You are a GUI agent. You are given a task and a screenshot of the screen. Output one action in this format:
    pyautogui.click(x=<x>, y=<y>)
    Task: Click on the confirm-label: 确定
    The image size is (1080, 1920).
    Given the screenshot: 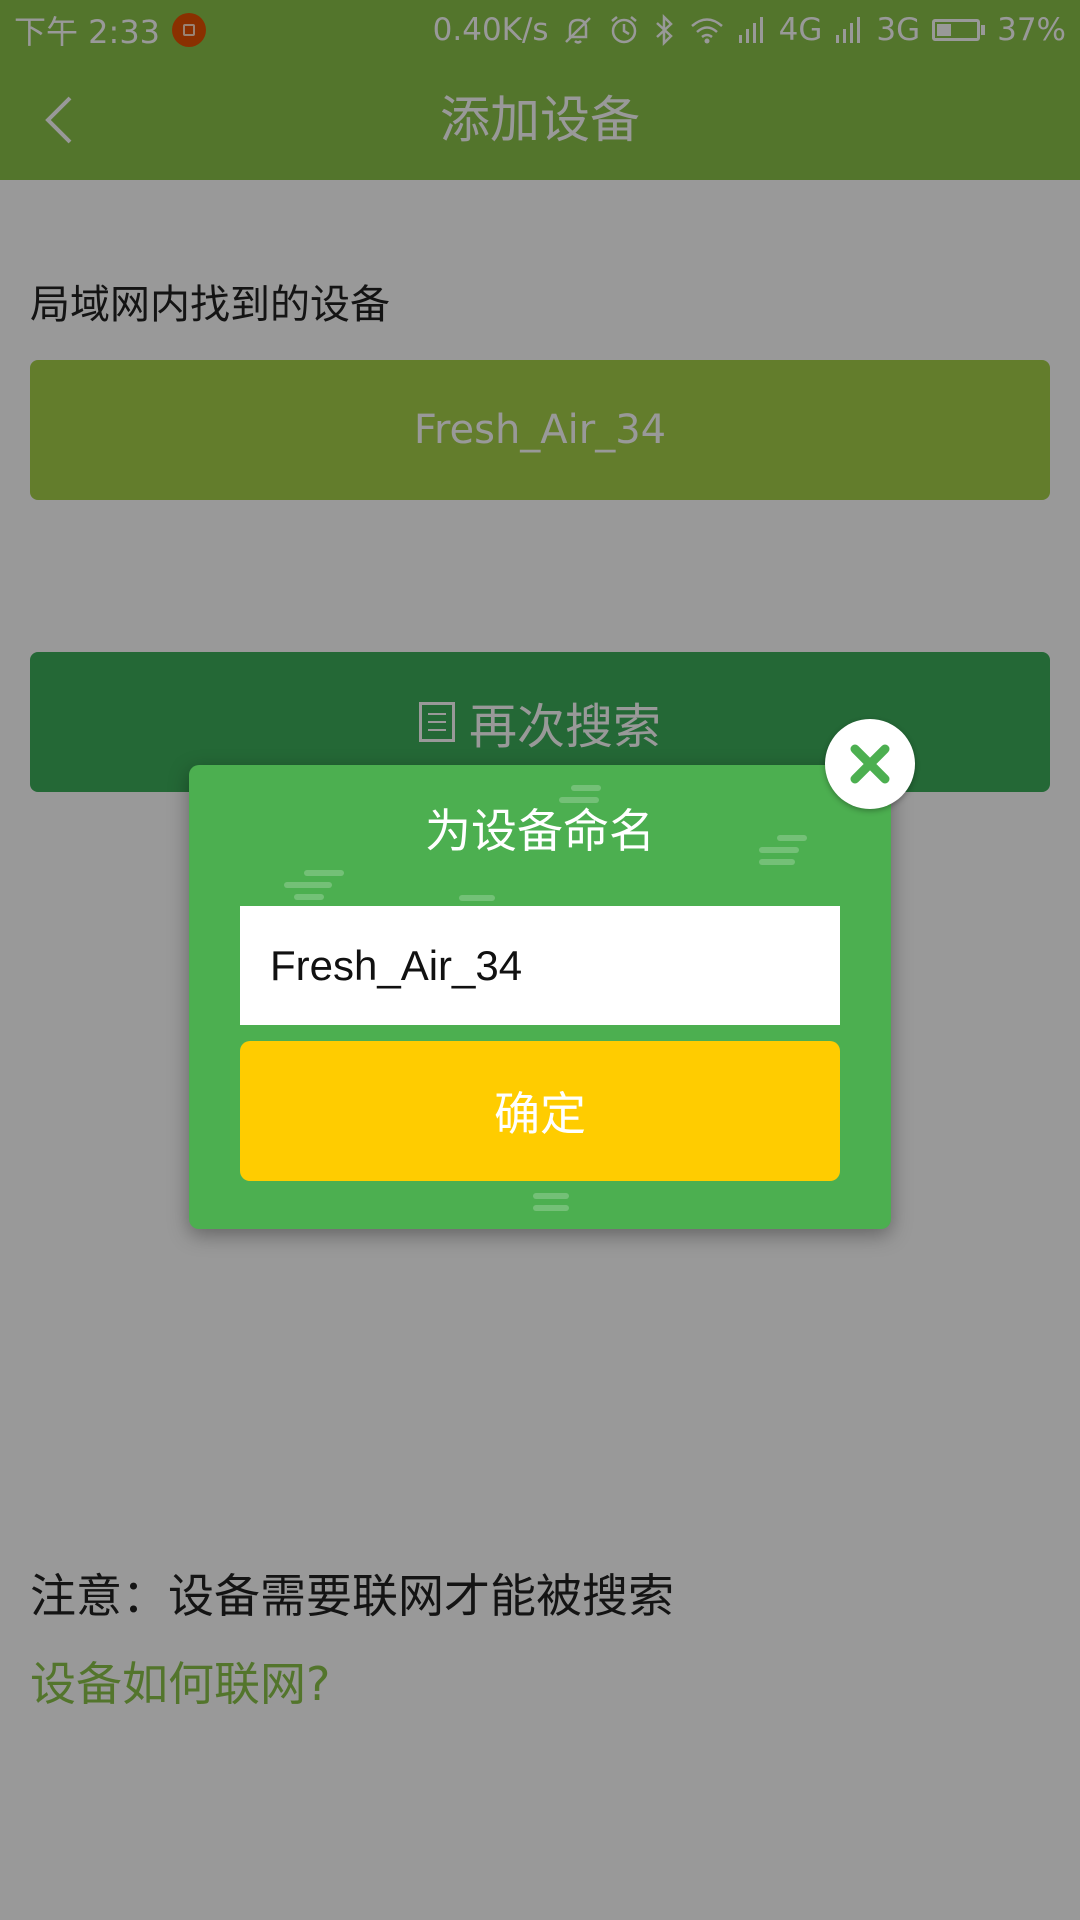 What is the action you would take?
    pyautogui.click(x=540, y=1114)
    